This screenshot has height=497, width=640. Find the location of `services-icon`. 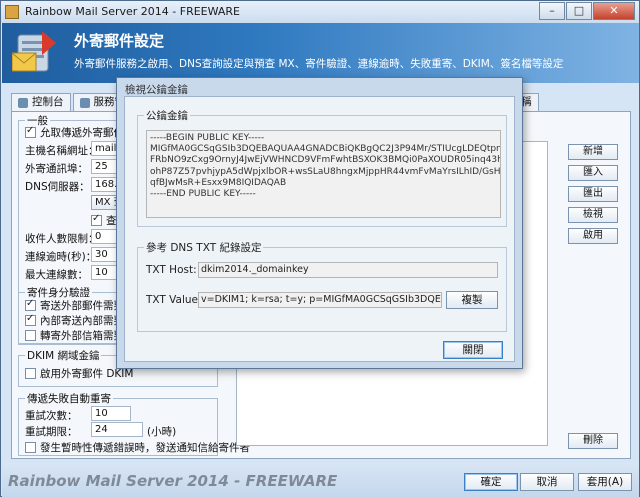

services-icon is located at coordinates (84, 102).